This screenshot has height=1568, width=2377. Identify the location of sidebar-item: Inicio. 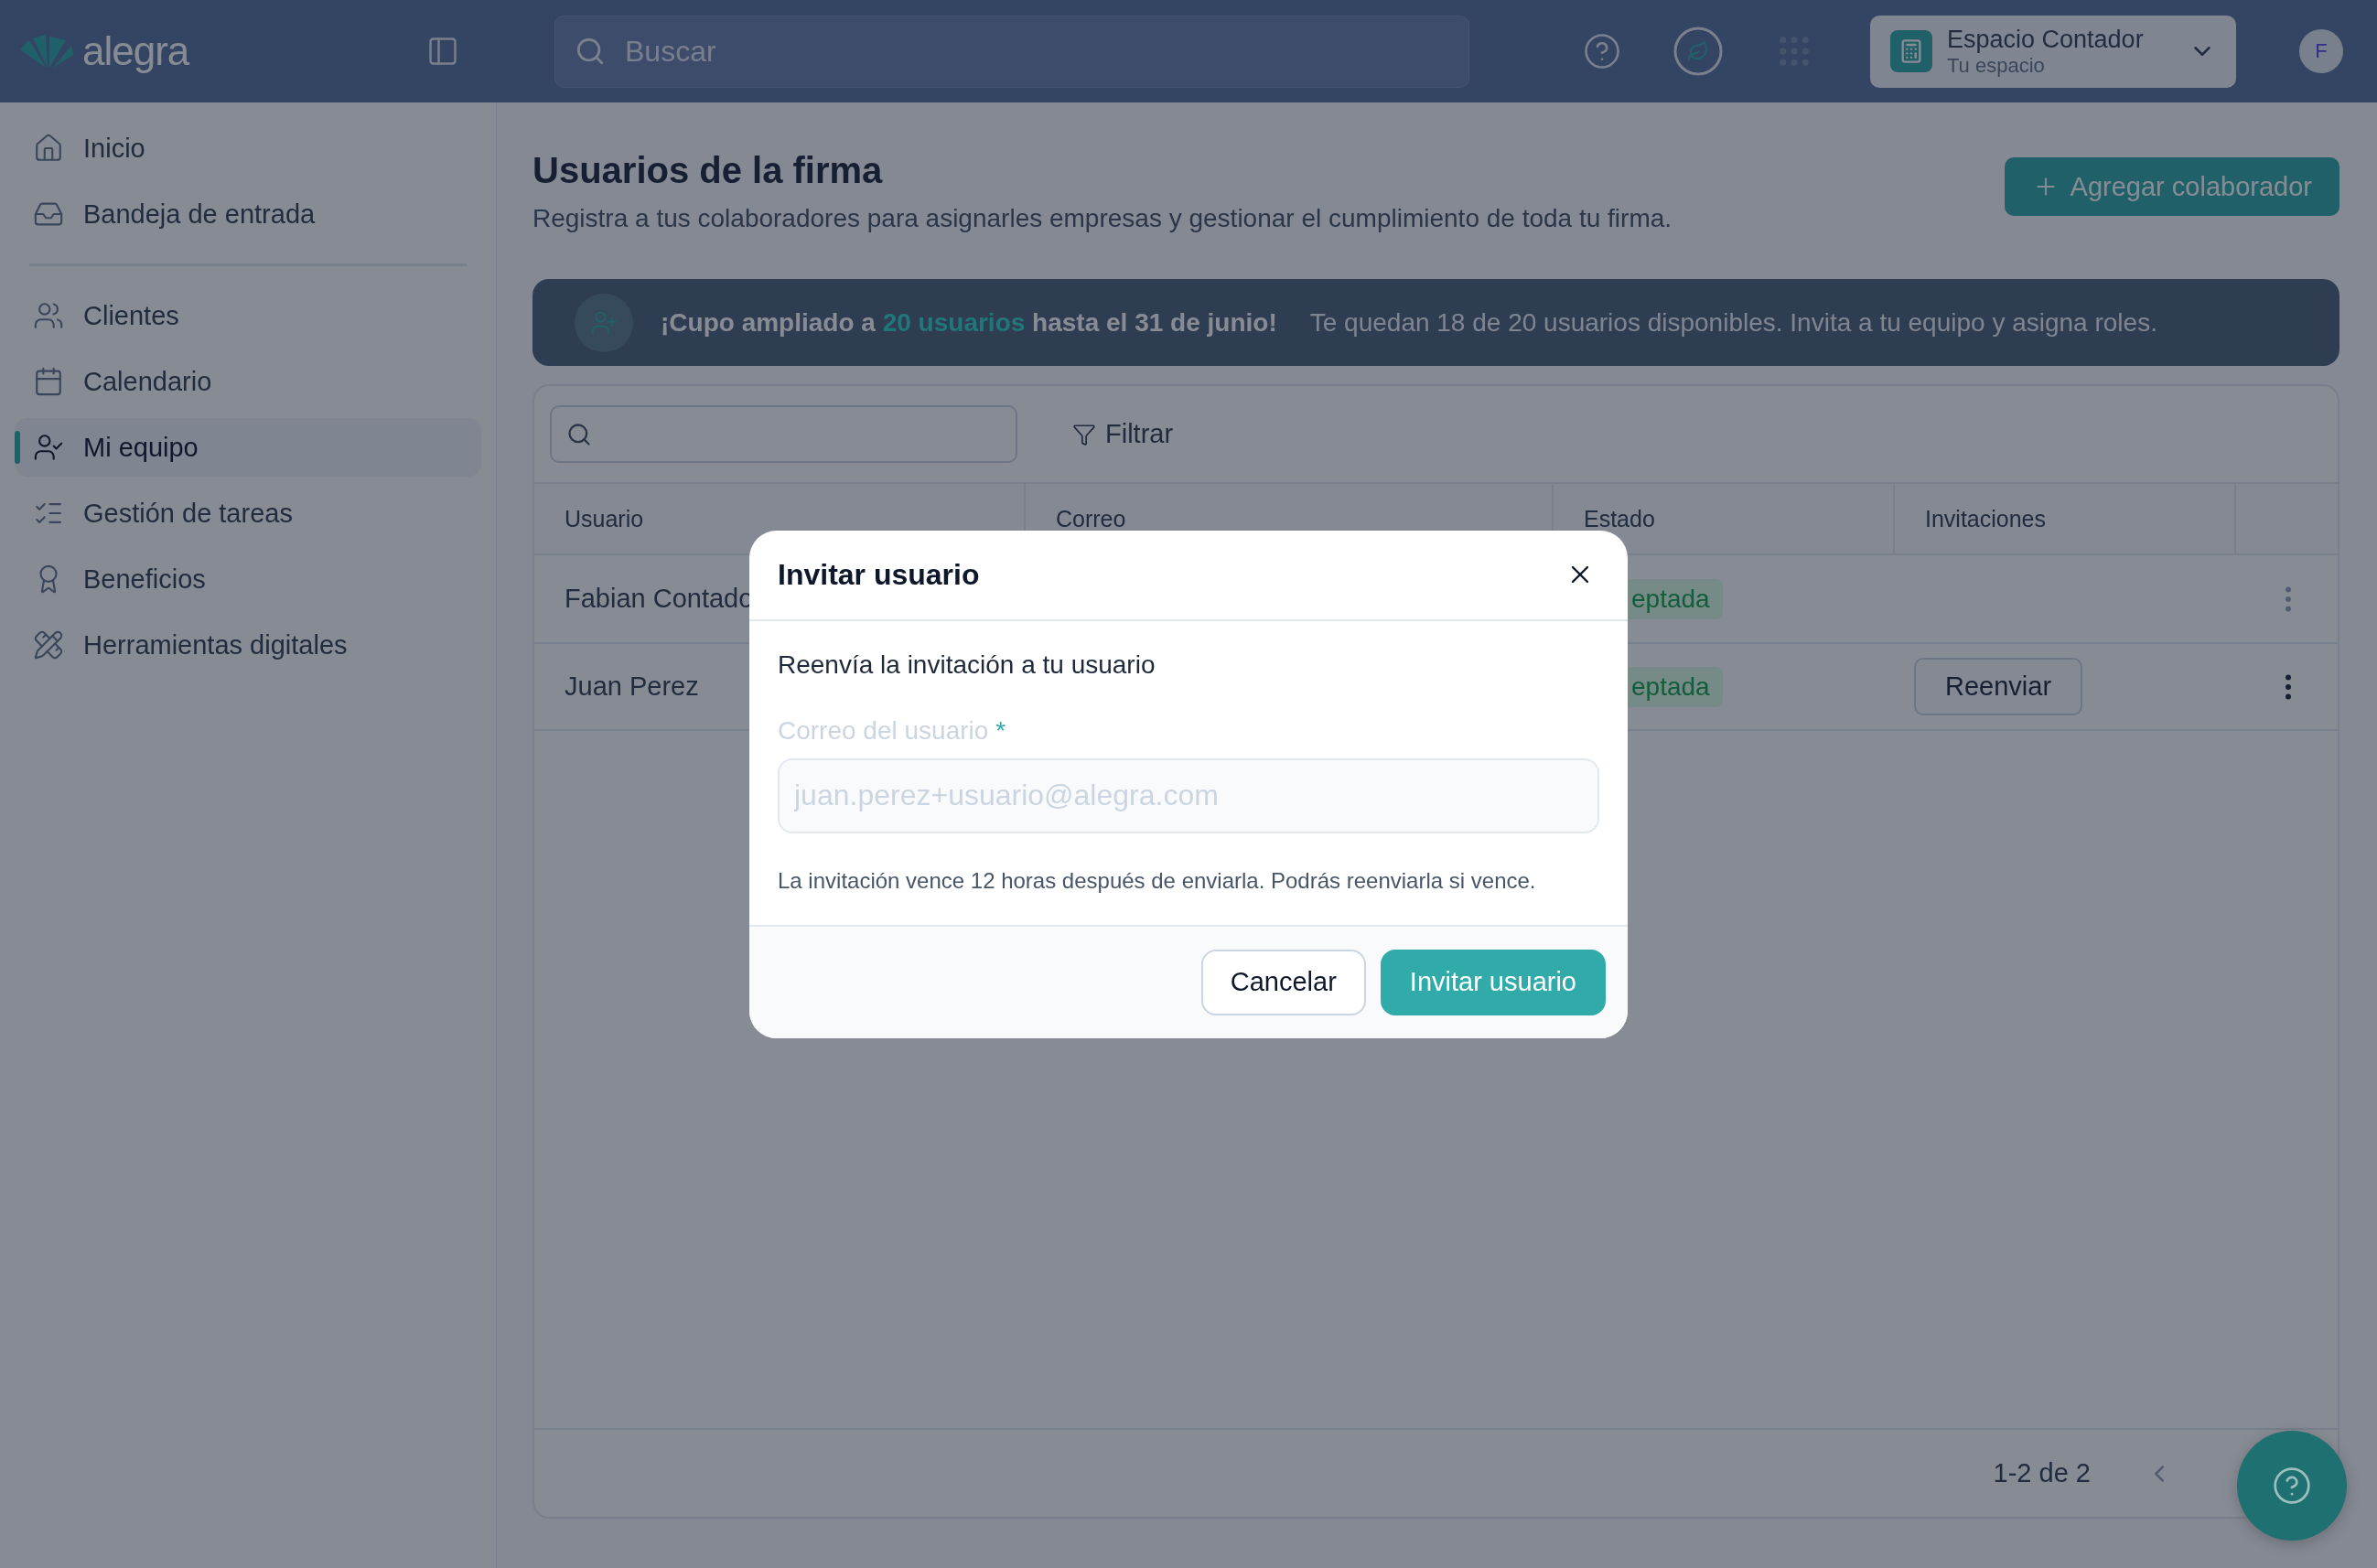
(248, 148).